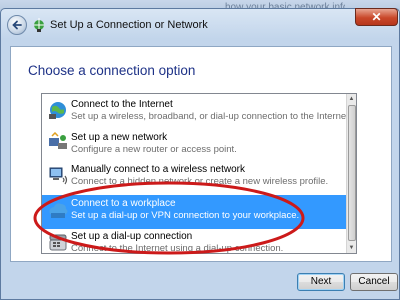 The image size is (400, 300). Describe the element at coordinates (58, 140) in the screenshot. I see `router-icon` at that location.